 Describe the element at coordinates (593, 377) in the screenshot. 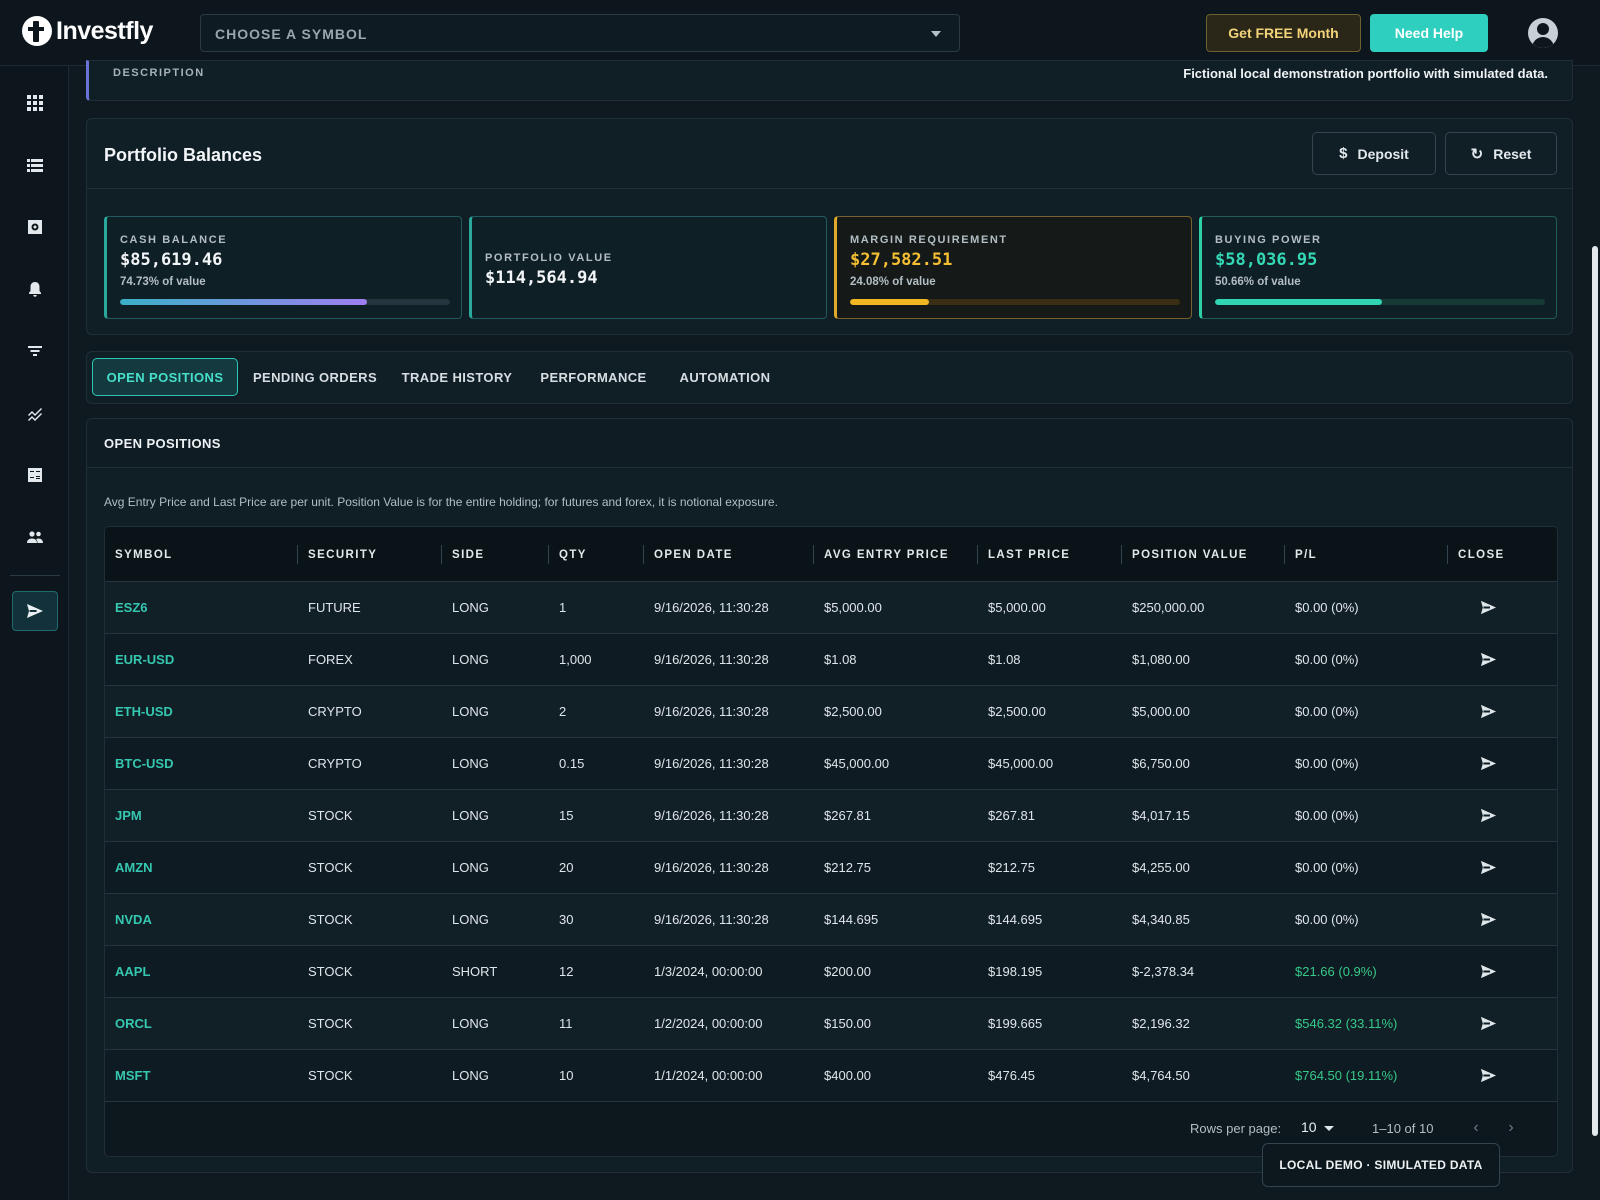

I see `tab-performance: PERFORMANCE` at that location.